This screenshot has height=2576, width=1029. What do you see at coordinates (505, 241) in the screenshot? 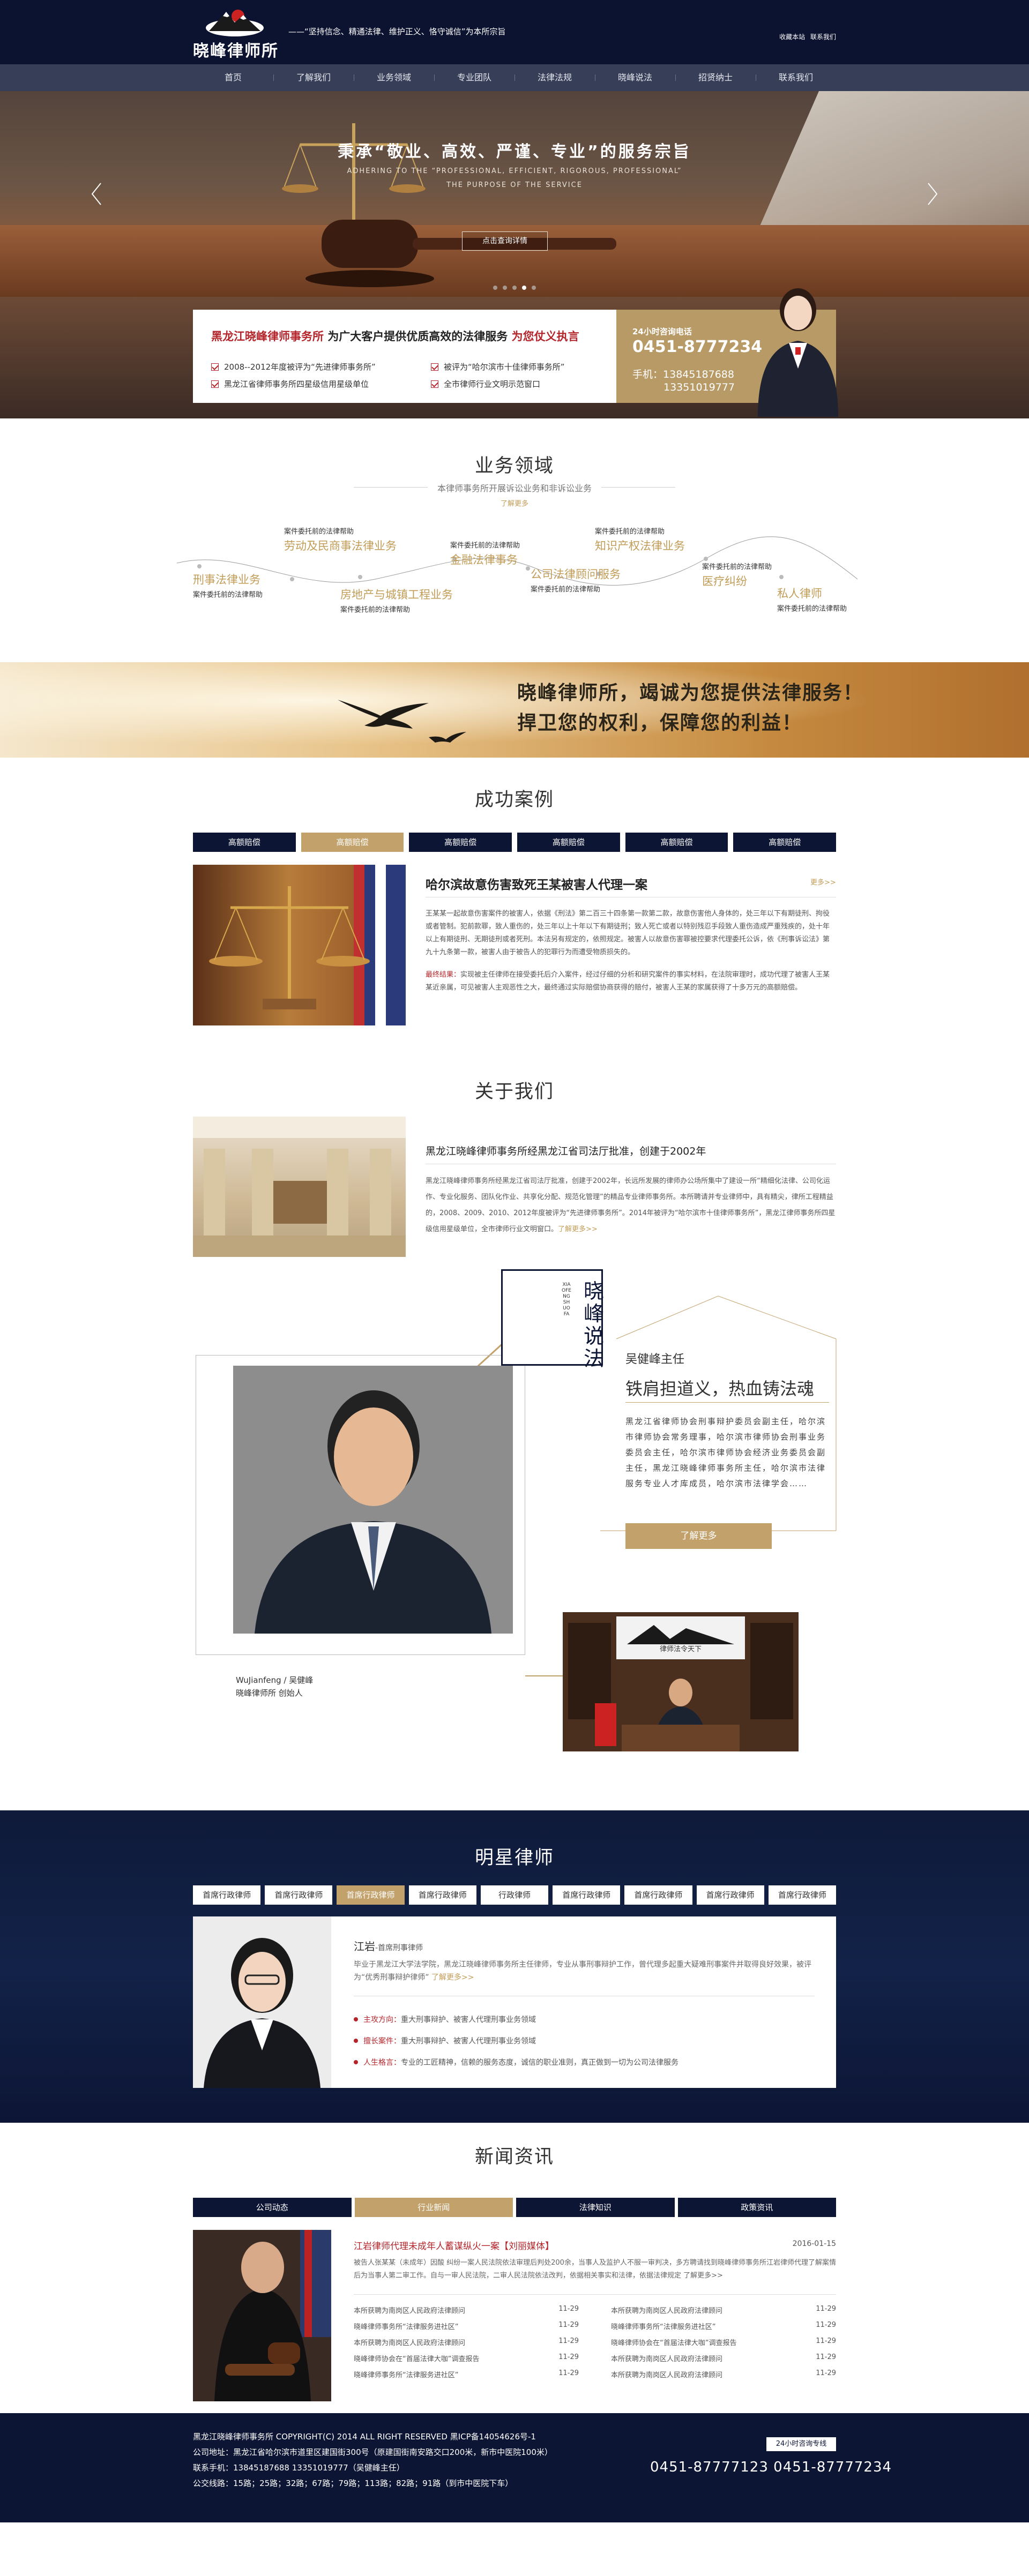
I see `banner-detail-button: 点击查询详情` at bounding box center [505, 241].